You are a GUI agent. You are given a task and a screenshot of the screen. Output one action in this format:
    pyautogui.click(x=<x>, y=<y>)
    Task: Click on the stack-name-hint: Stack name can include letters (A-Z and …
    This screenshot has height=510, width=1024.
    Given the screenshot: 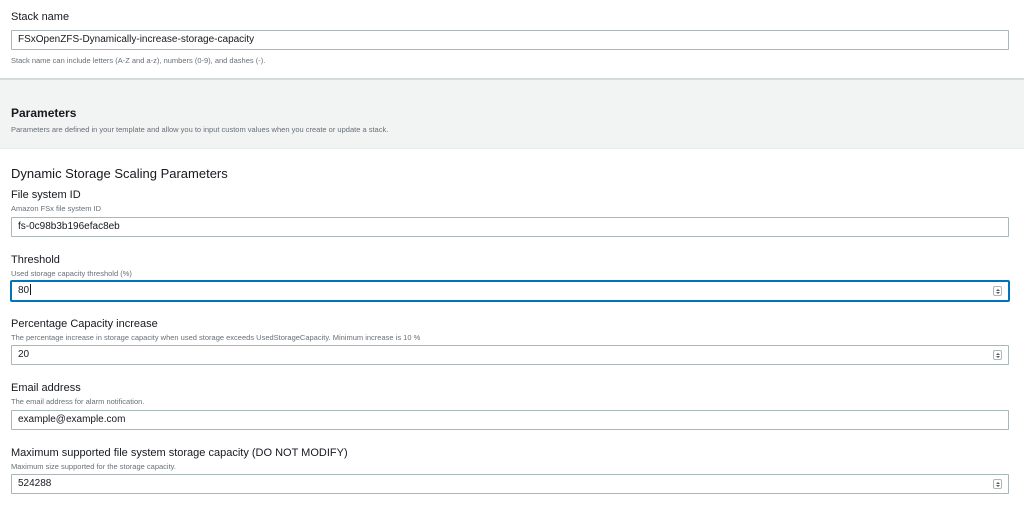 What is the action you would take?
    pyautogui.click(x=138, y=60)
    